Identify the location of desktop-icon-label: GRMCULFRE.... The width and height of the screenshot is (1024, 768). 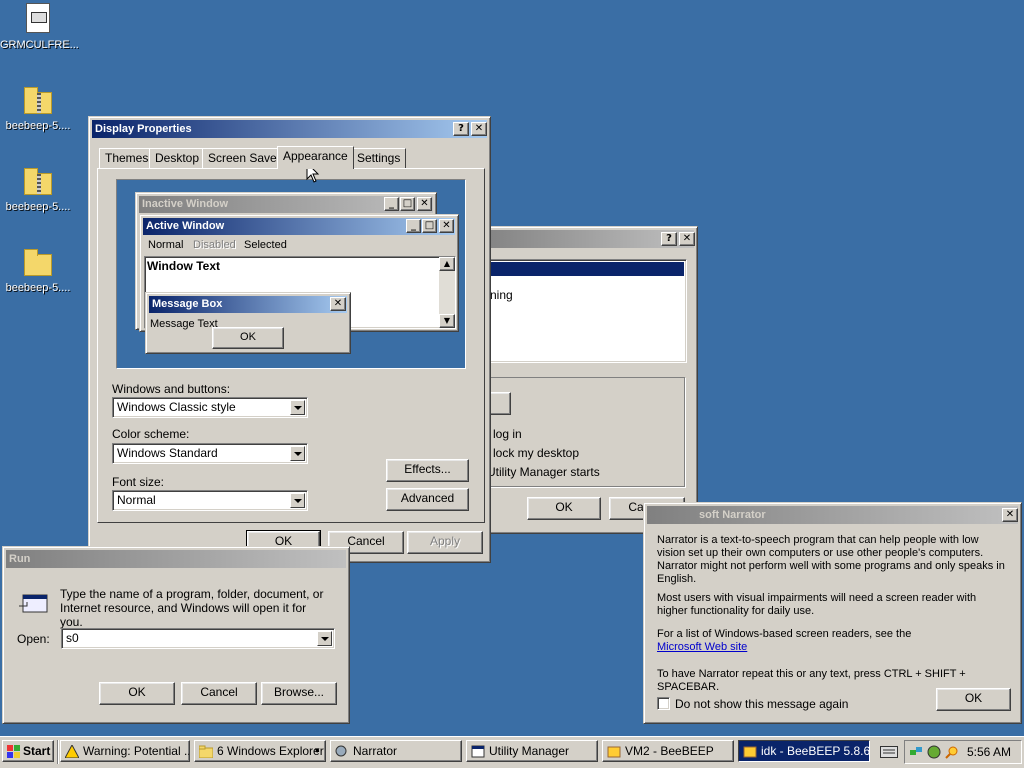
(39, 45).